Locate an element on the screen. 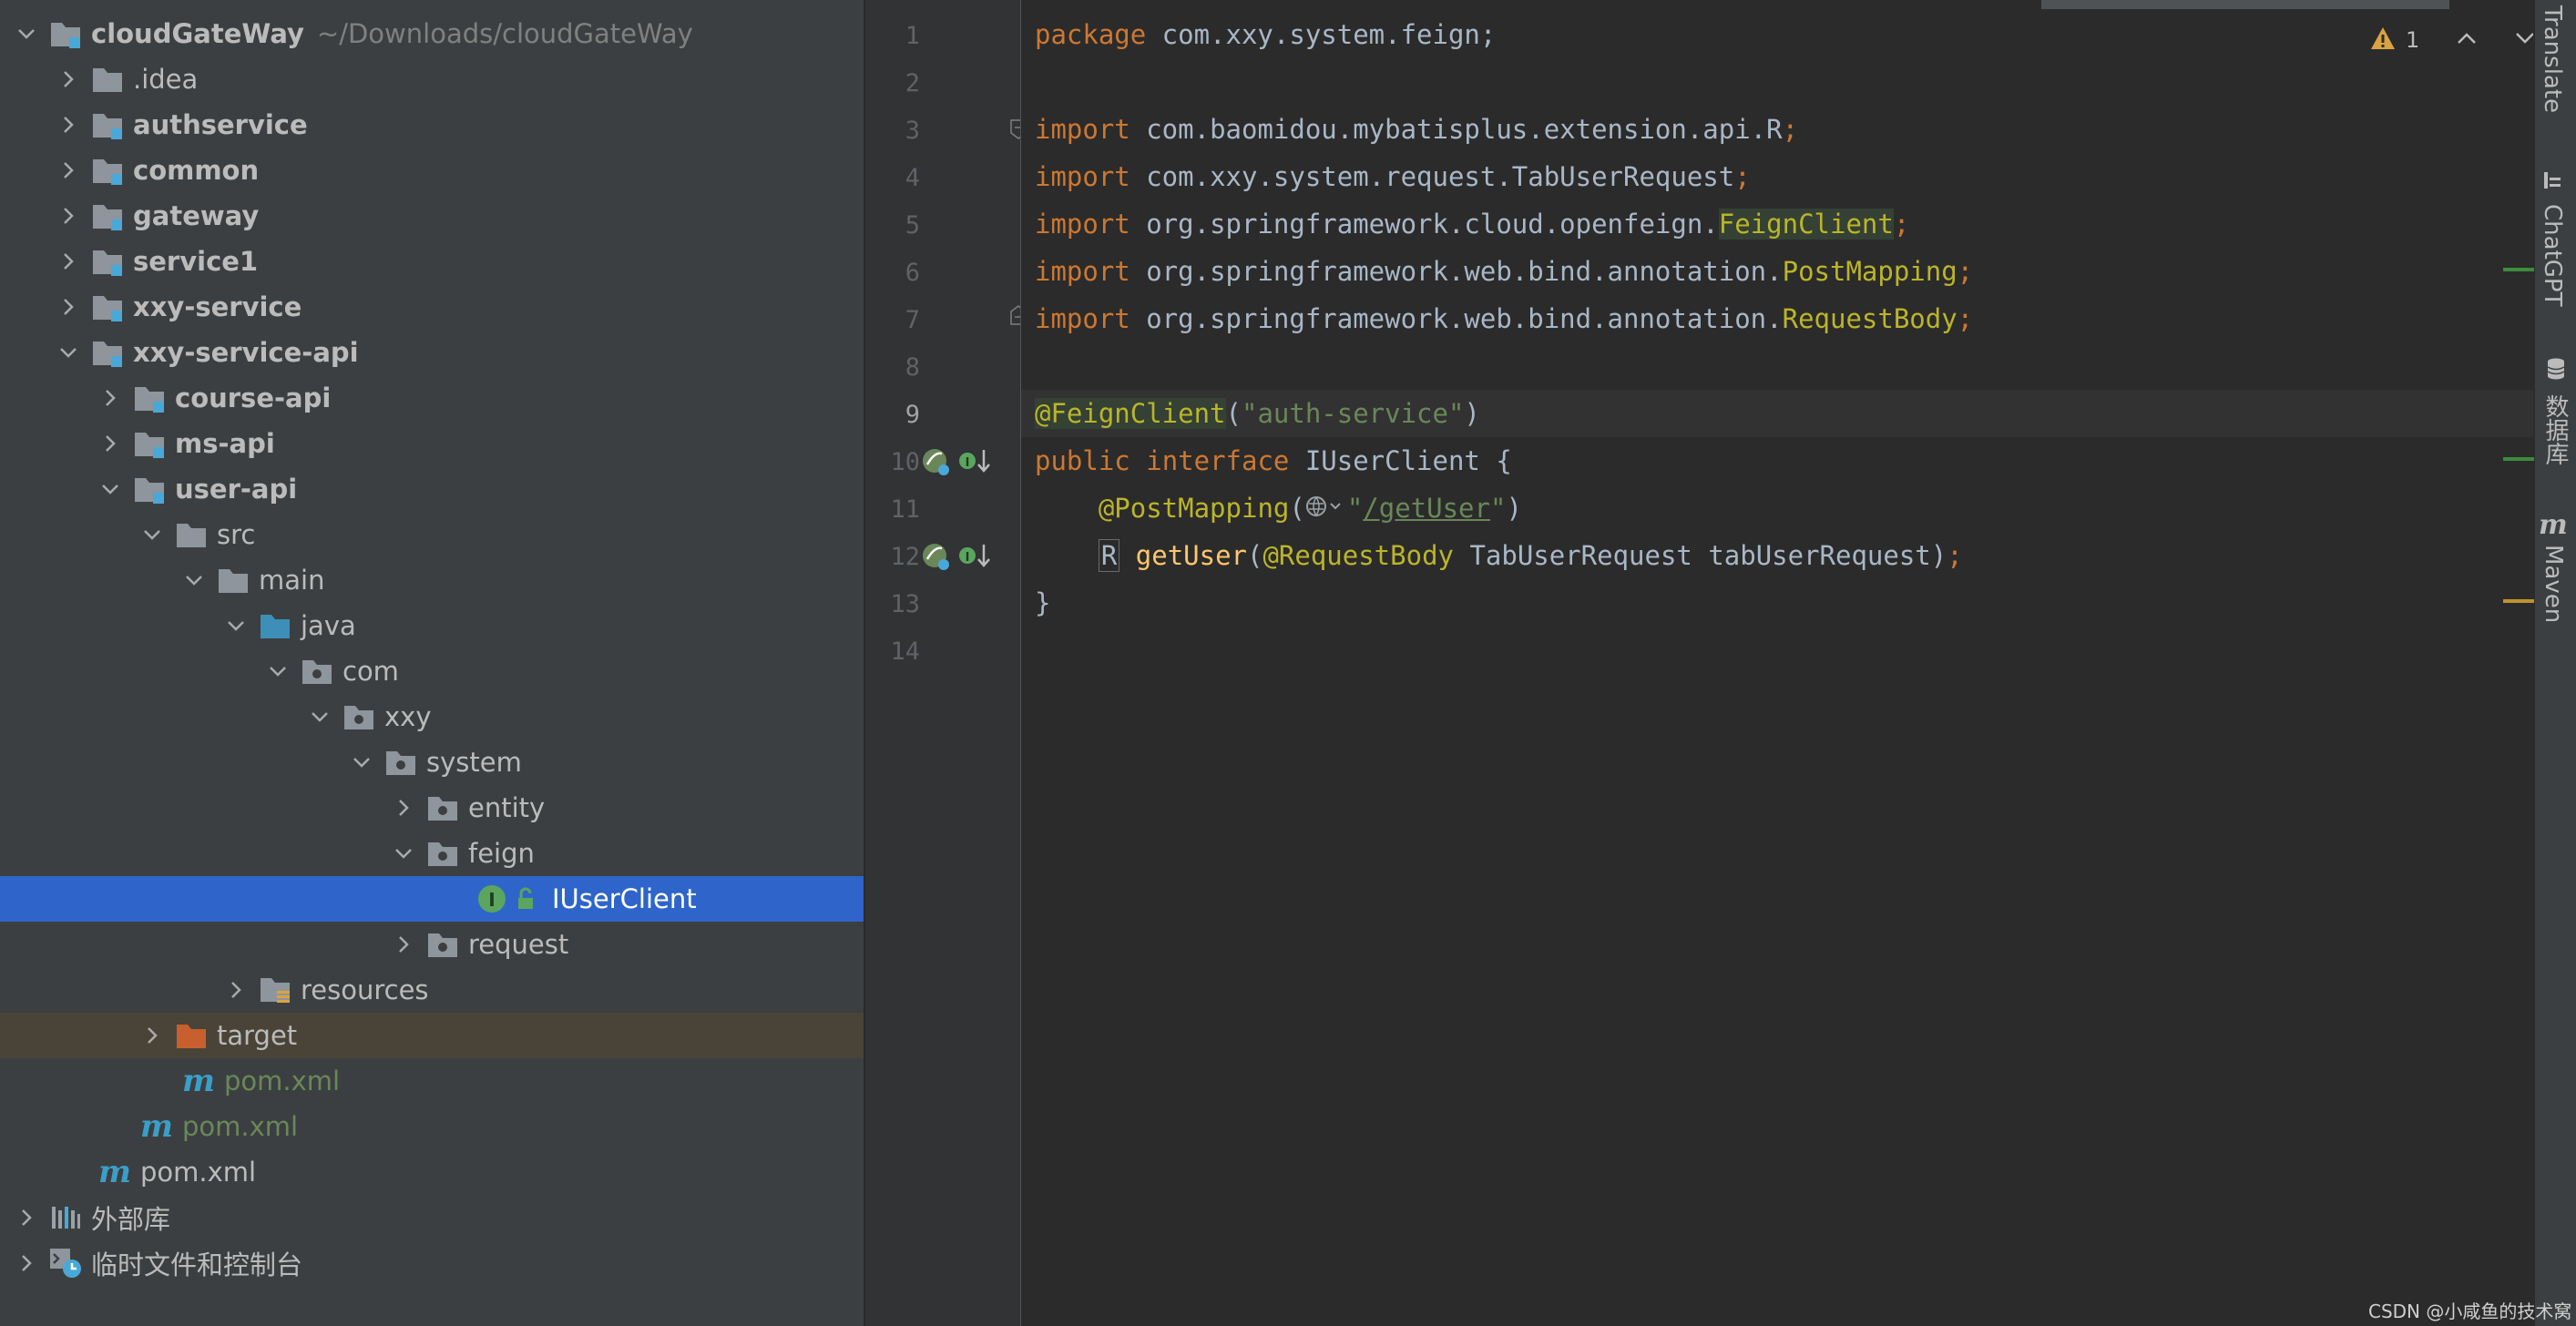 Image resolution: width=2576 pixels, height=1326 pixels. tree-row-pom-service-api: m pom.xml is located at coordinates (432, 1126).